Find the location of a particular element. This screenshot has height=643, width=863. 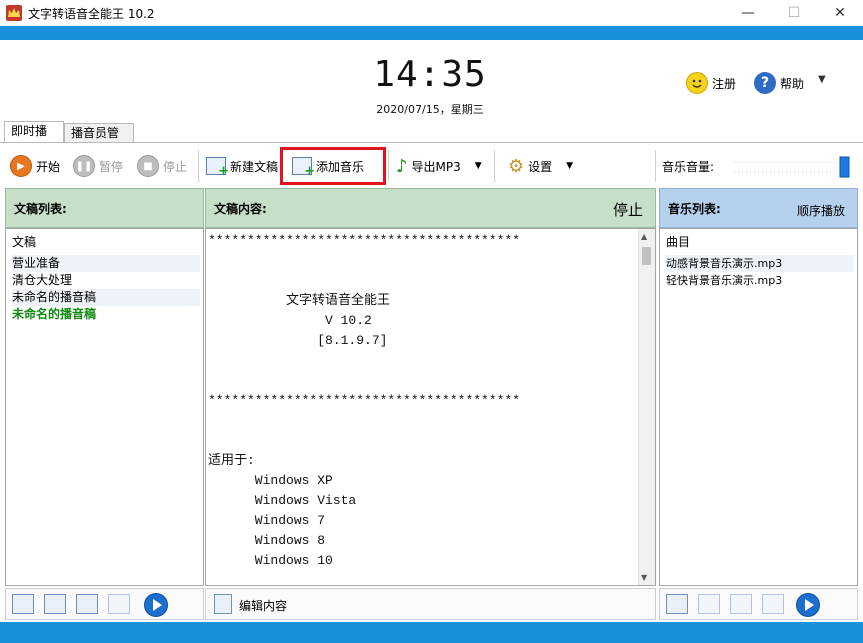

doc-list-actions is located at coordinates (104, 604).